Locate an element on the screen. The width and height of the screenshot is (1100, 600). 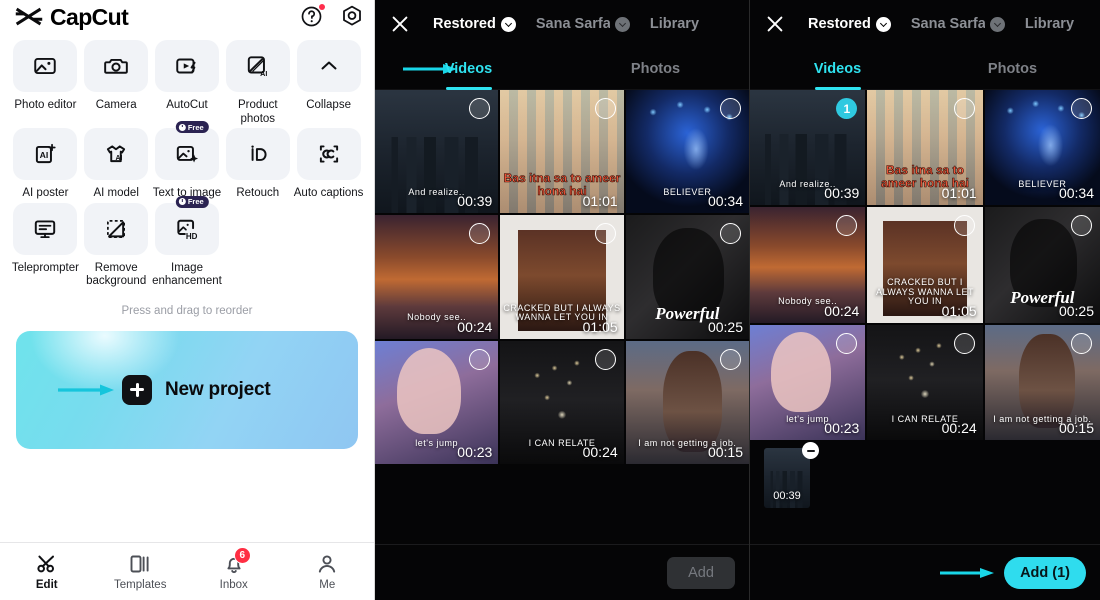
svg-text: AI is located at coordinates (44, 155).